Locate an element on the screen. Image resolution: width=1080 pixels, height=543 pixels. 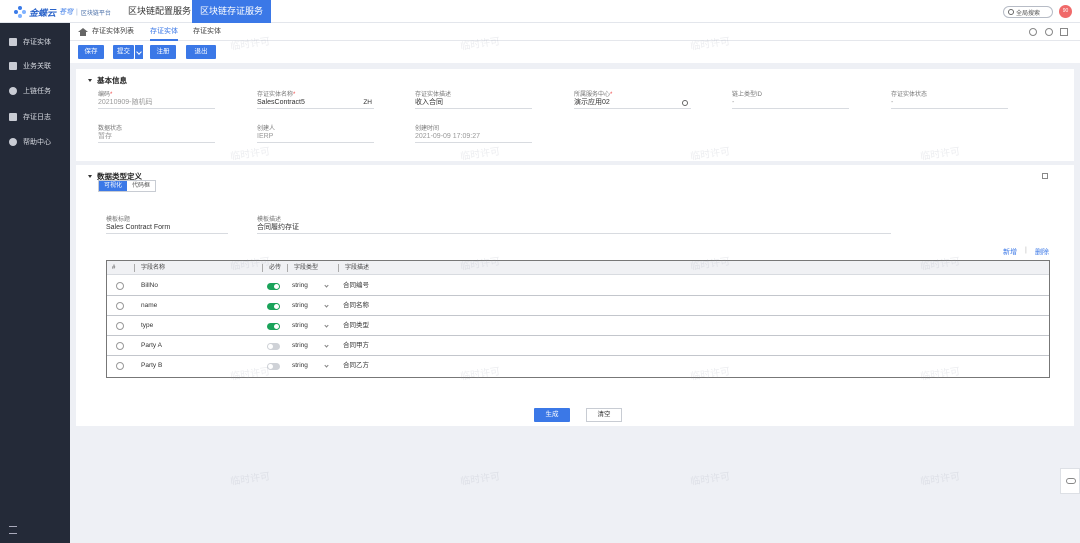
add-row-link: 新增 is located at coordinates (1010, 252).